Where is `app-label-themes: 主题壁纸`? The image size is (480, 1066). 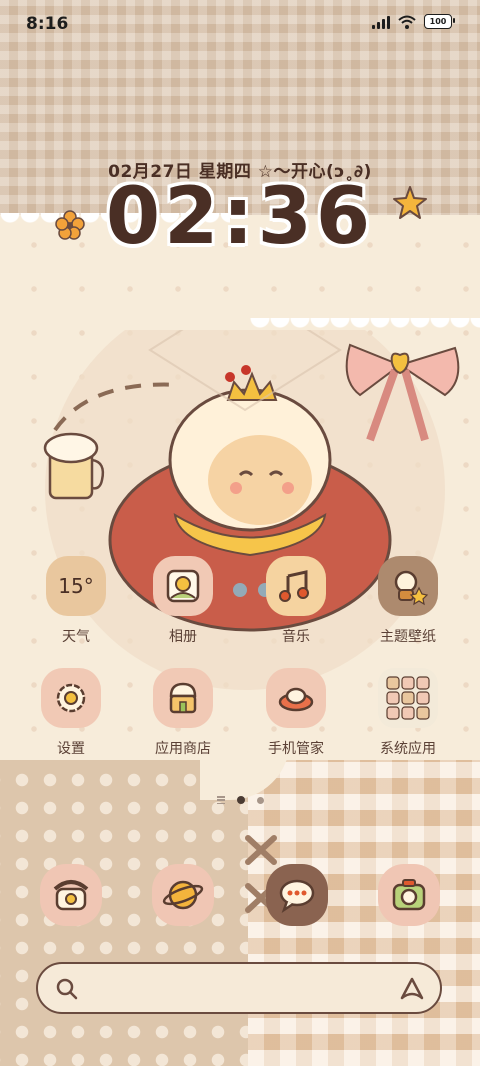 app-label-themes: 主题壁纸 is located at coordinates (408, 637).